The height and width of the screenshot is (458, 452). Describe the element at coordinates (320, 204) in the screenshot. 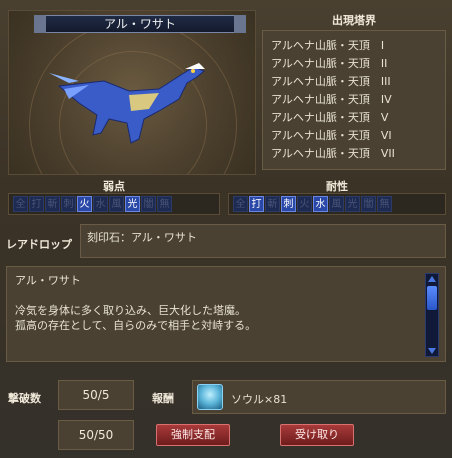

I see `resistance-cell-water: 水` at that location.